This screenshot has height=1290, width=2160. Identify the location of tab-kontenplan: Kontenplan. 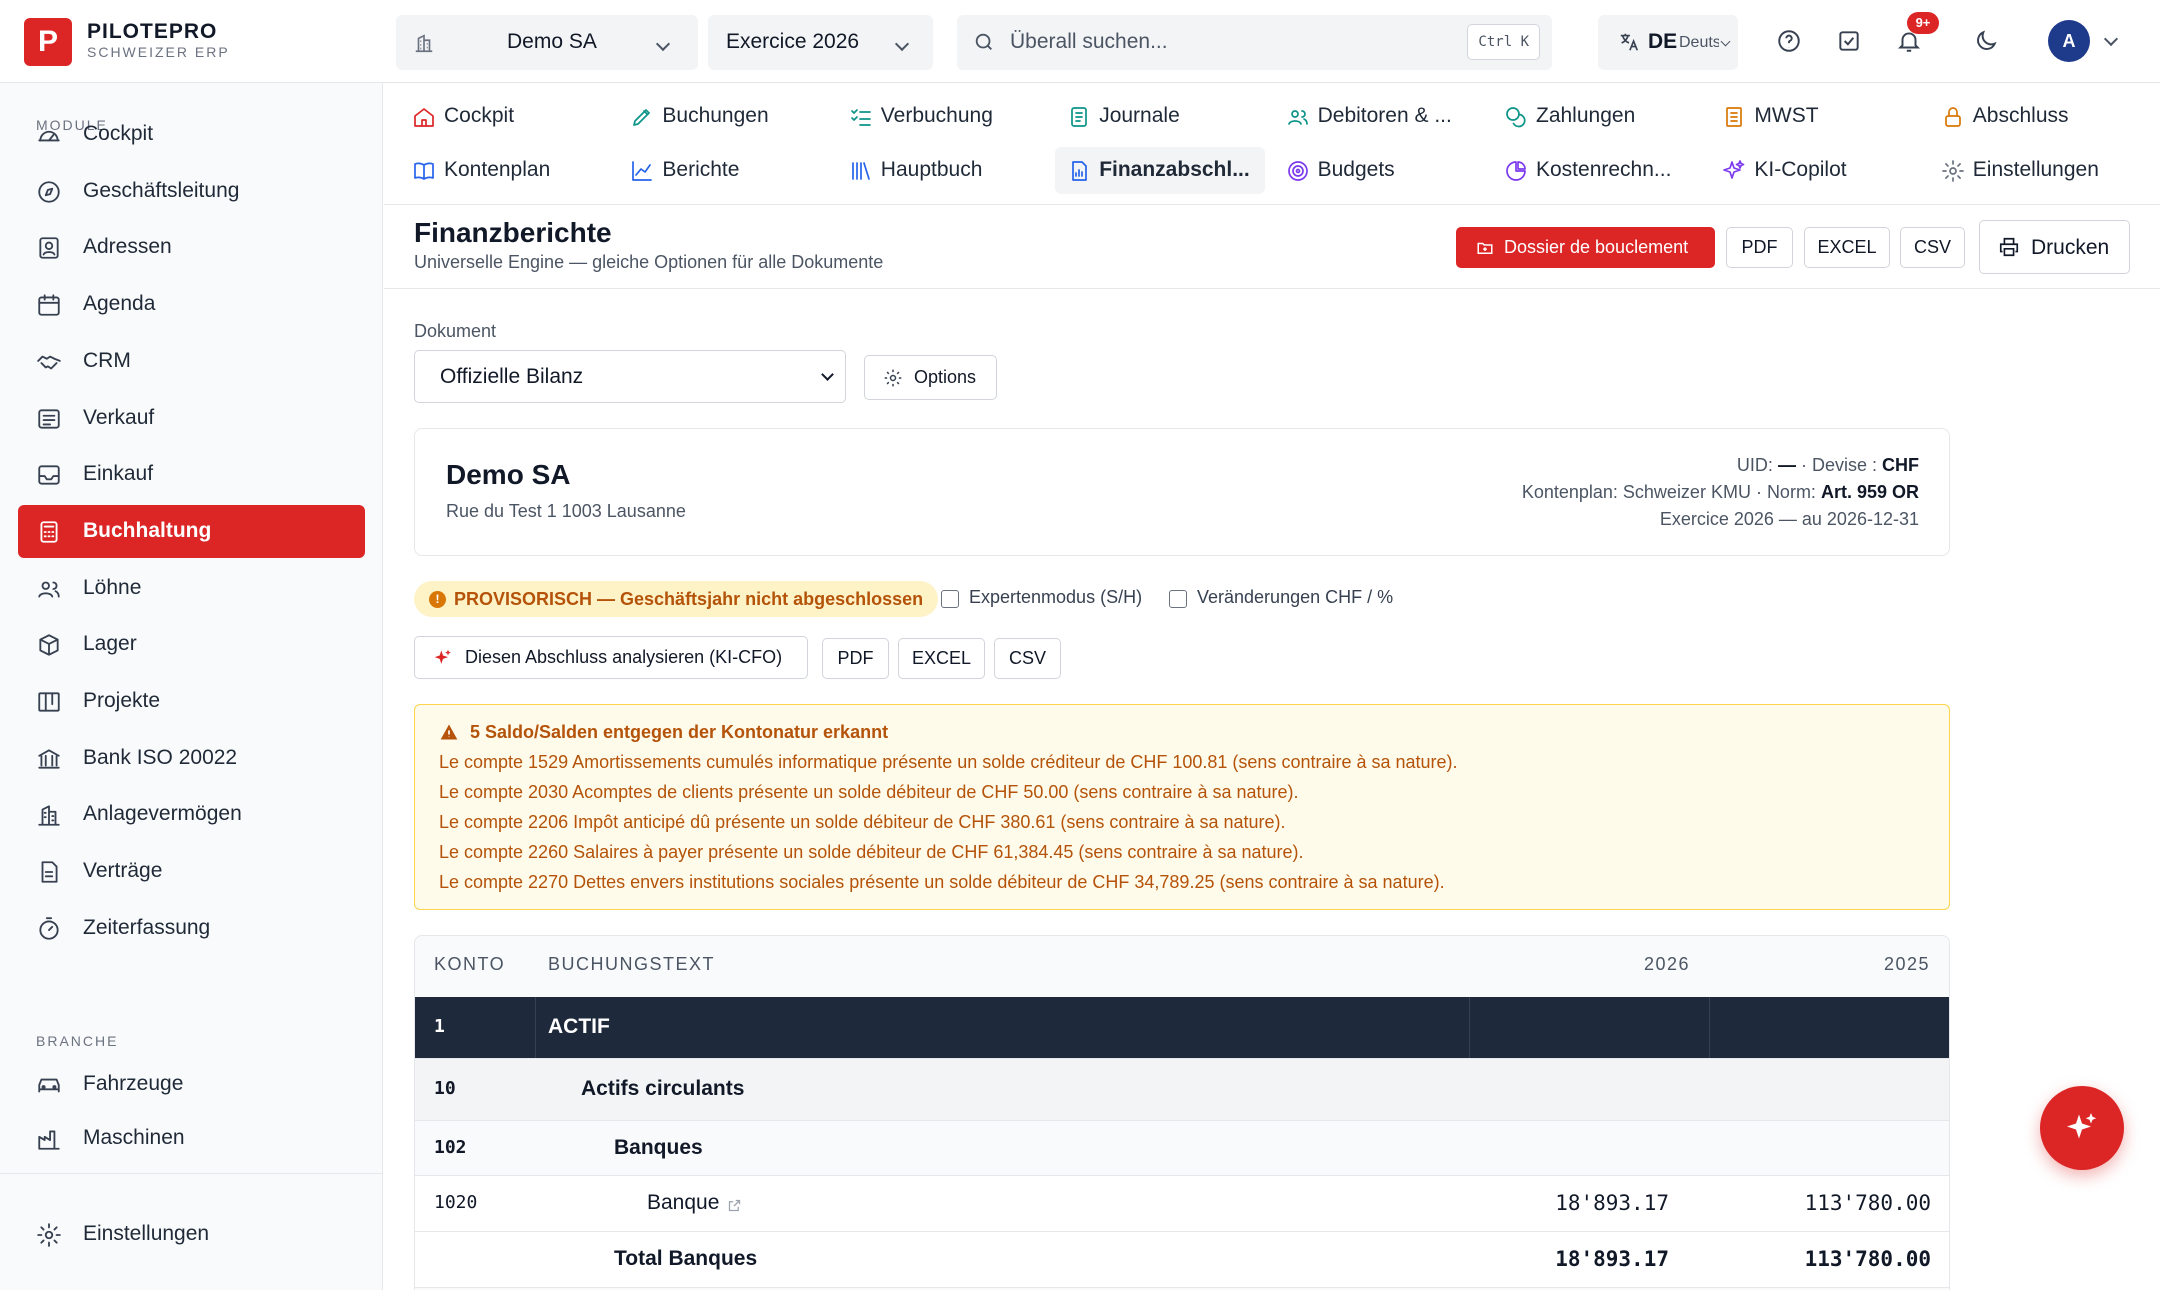
(505, 170).